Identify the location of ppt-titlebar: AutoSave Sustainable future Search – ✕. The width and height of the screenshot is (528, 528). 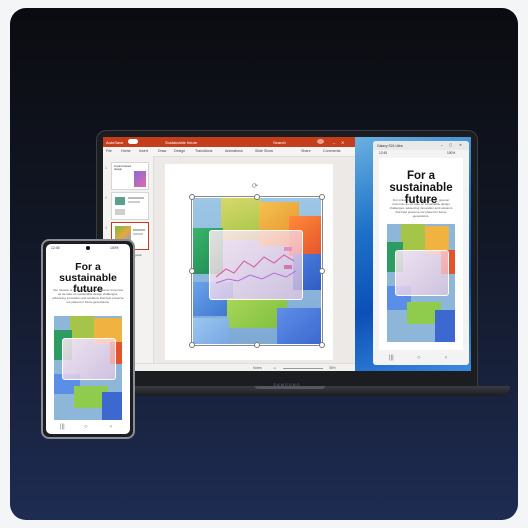
(229, 142).